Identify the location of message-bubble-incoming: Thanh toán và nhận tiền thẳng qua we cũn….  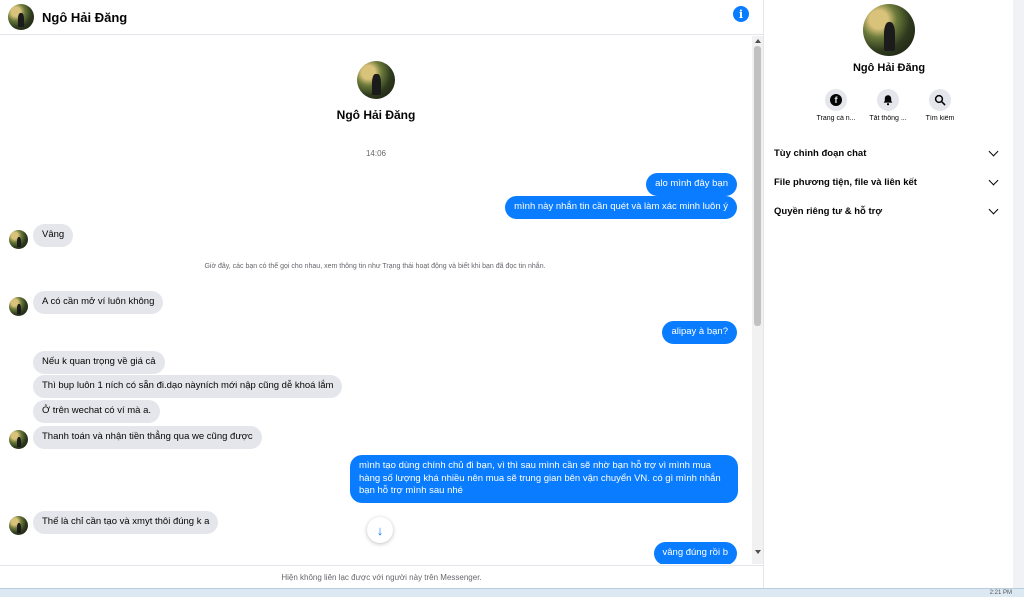
(147, 437).